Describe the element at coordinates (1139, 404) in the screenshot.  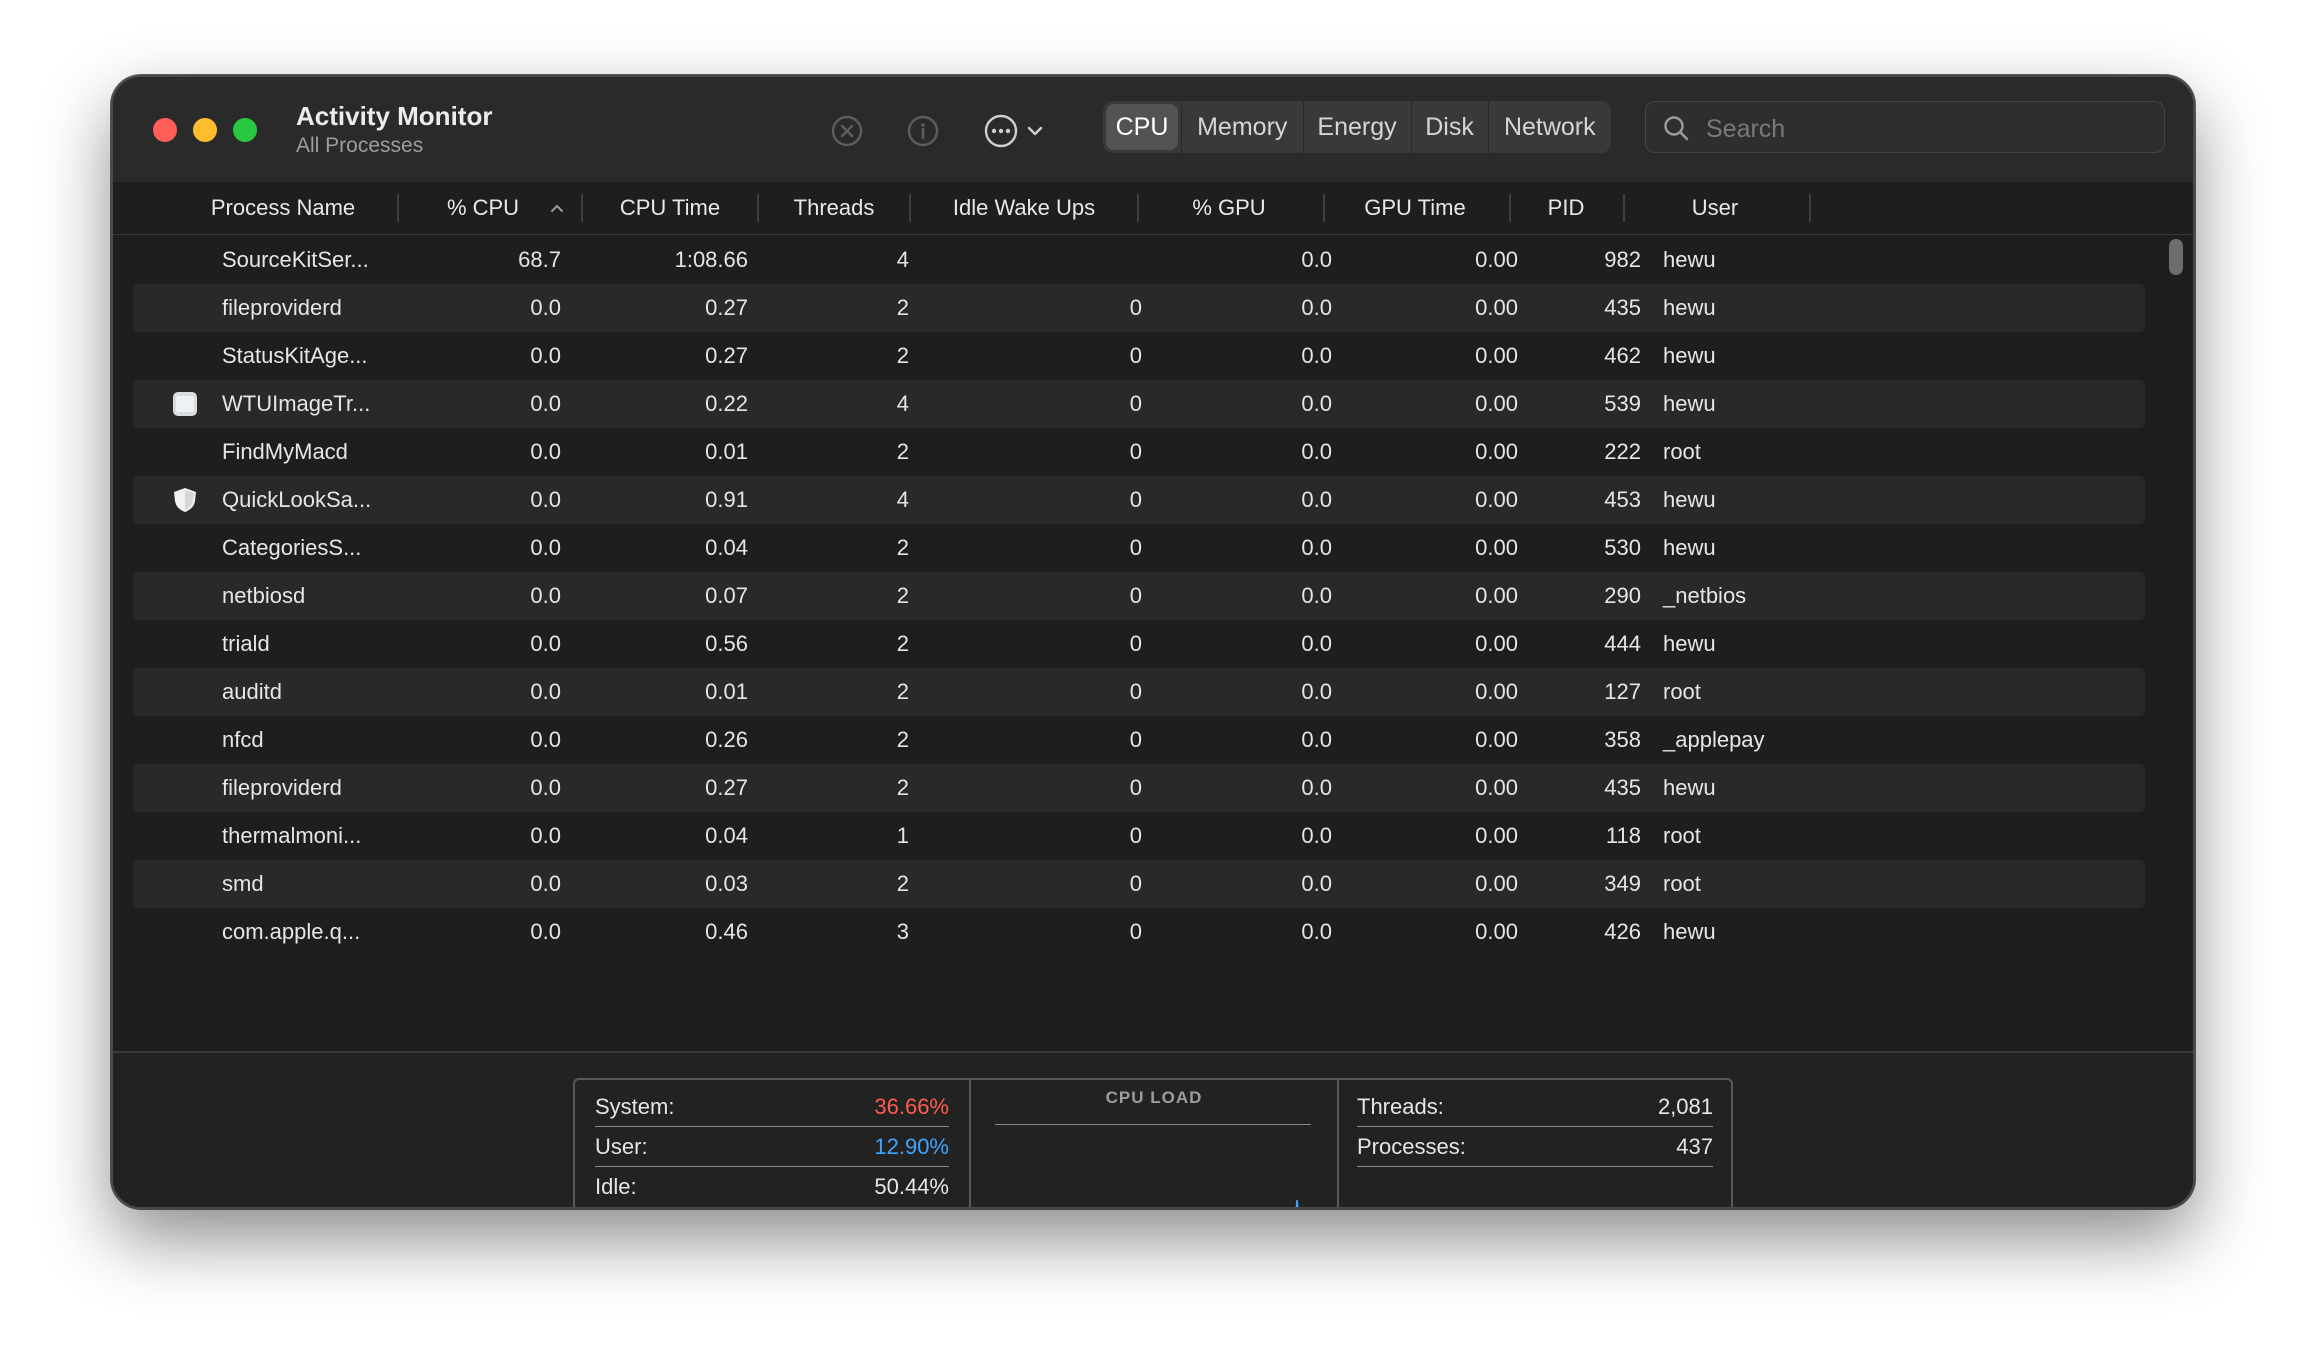
I see `table-row: WTUImageTr... 0.0 0.22 4 0 0.0 0.00 539 hewu` at that location.